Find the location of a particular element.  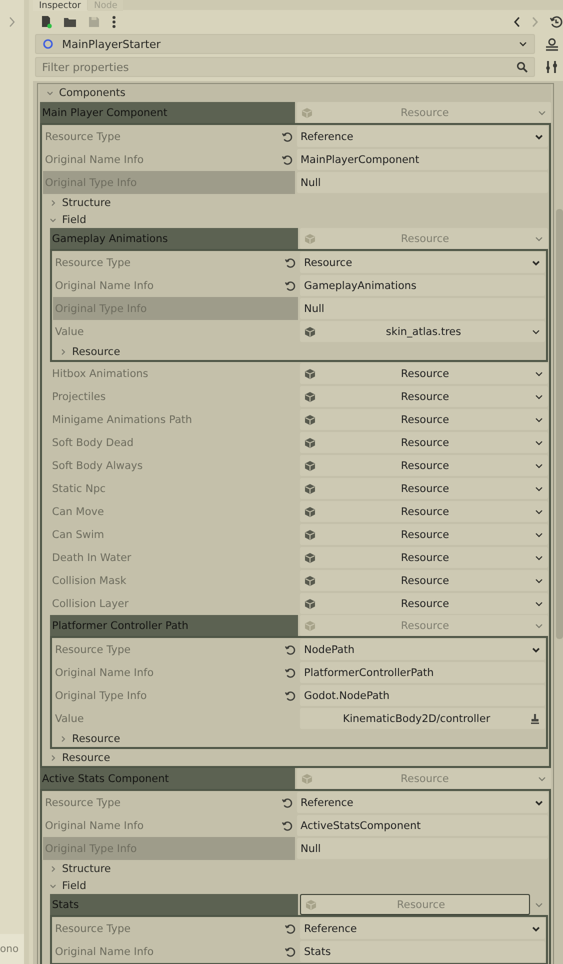

history-icon is located at coordinates (556, 21).